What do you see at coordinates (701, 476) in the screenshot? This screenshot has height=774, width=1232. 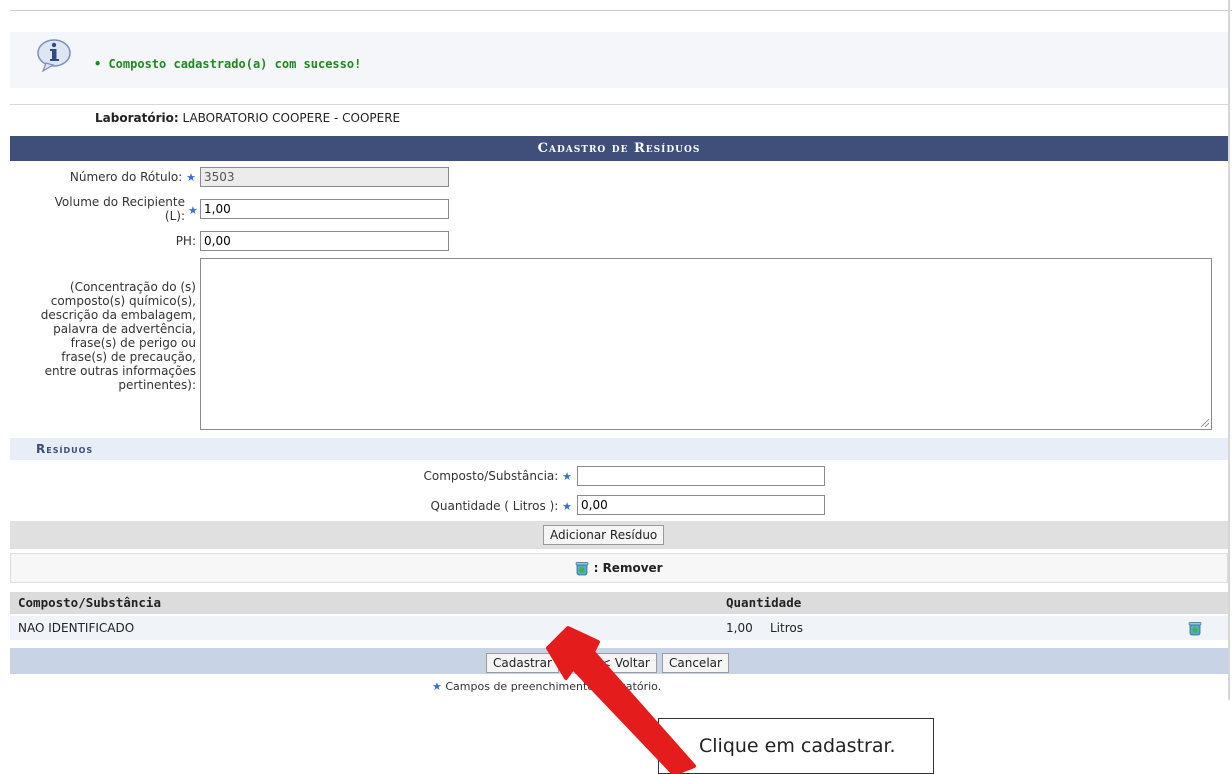 I see `composto-field` at bounding box center [701, 476].